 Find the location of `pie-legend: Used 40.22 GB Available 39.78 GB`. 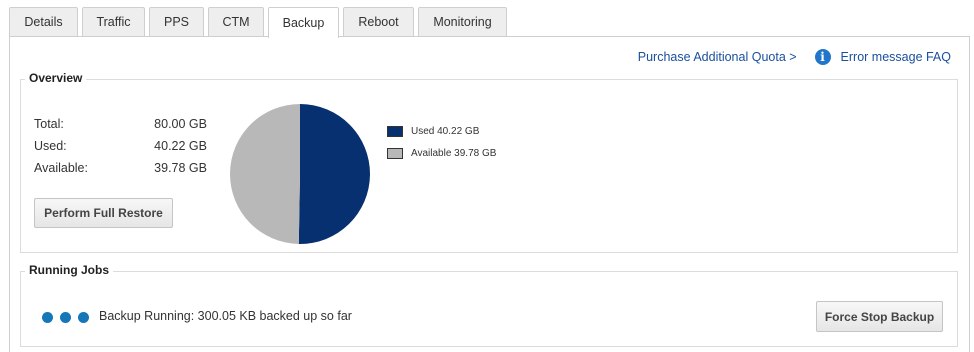

pie-legend: Used 40.22 GB Available 39.78 GB is located at coordinates (441, 142).